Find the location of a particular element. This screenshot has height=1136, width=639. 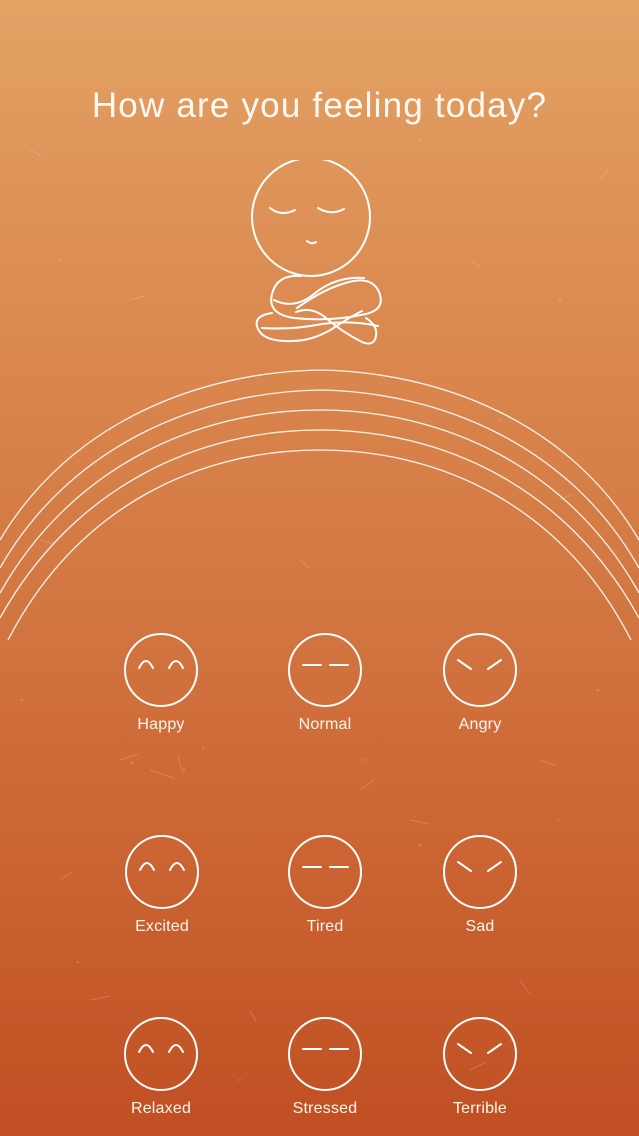

neutral-face-icon is located at coordinates (325, 670).